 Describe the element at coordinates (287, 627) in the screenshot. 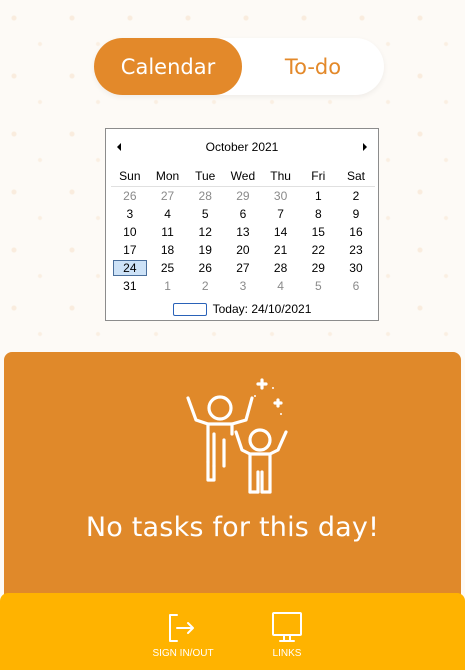

I see `monitor-icon` at that location.